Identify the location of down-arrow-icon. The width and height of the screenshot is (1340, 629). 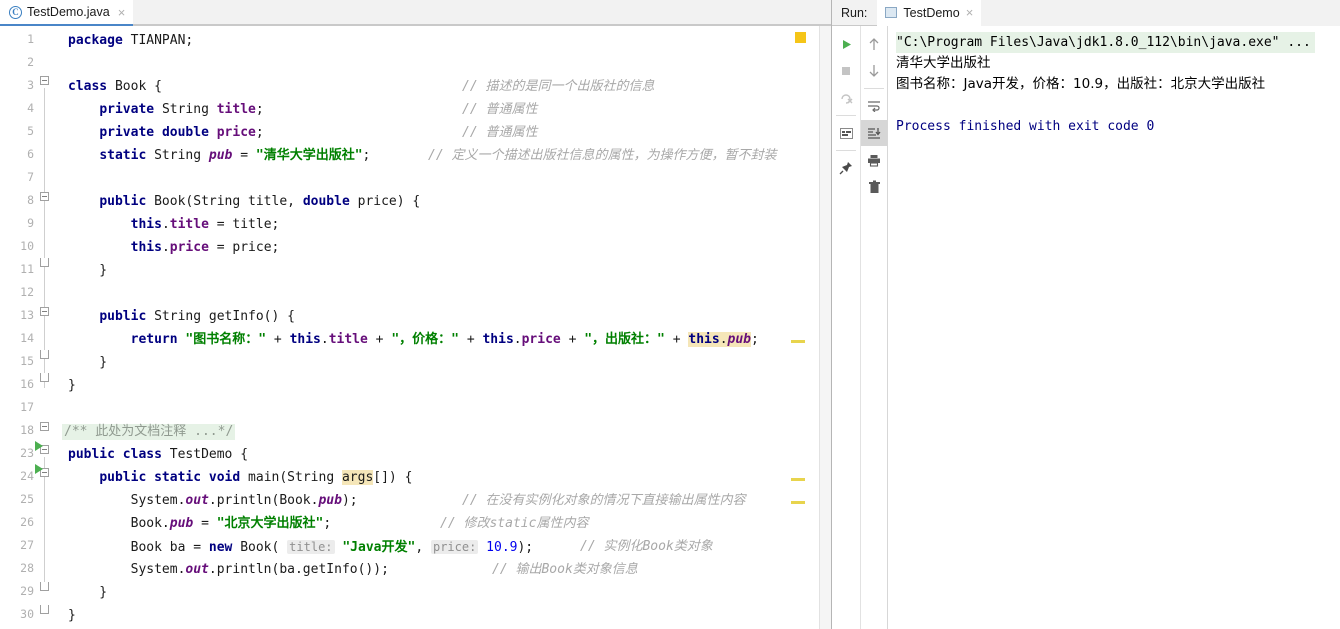
(874, 71).